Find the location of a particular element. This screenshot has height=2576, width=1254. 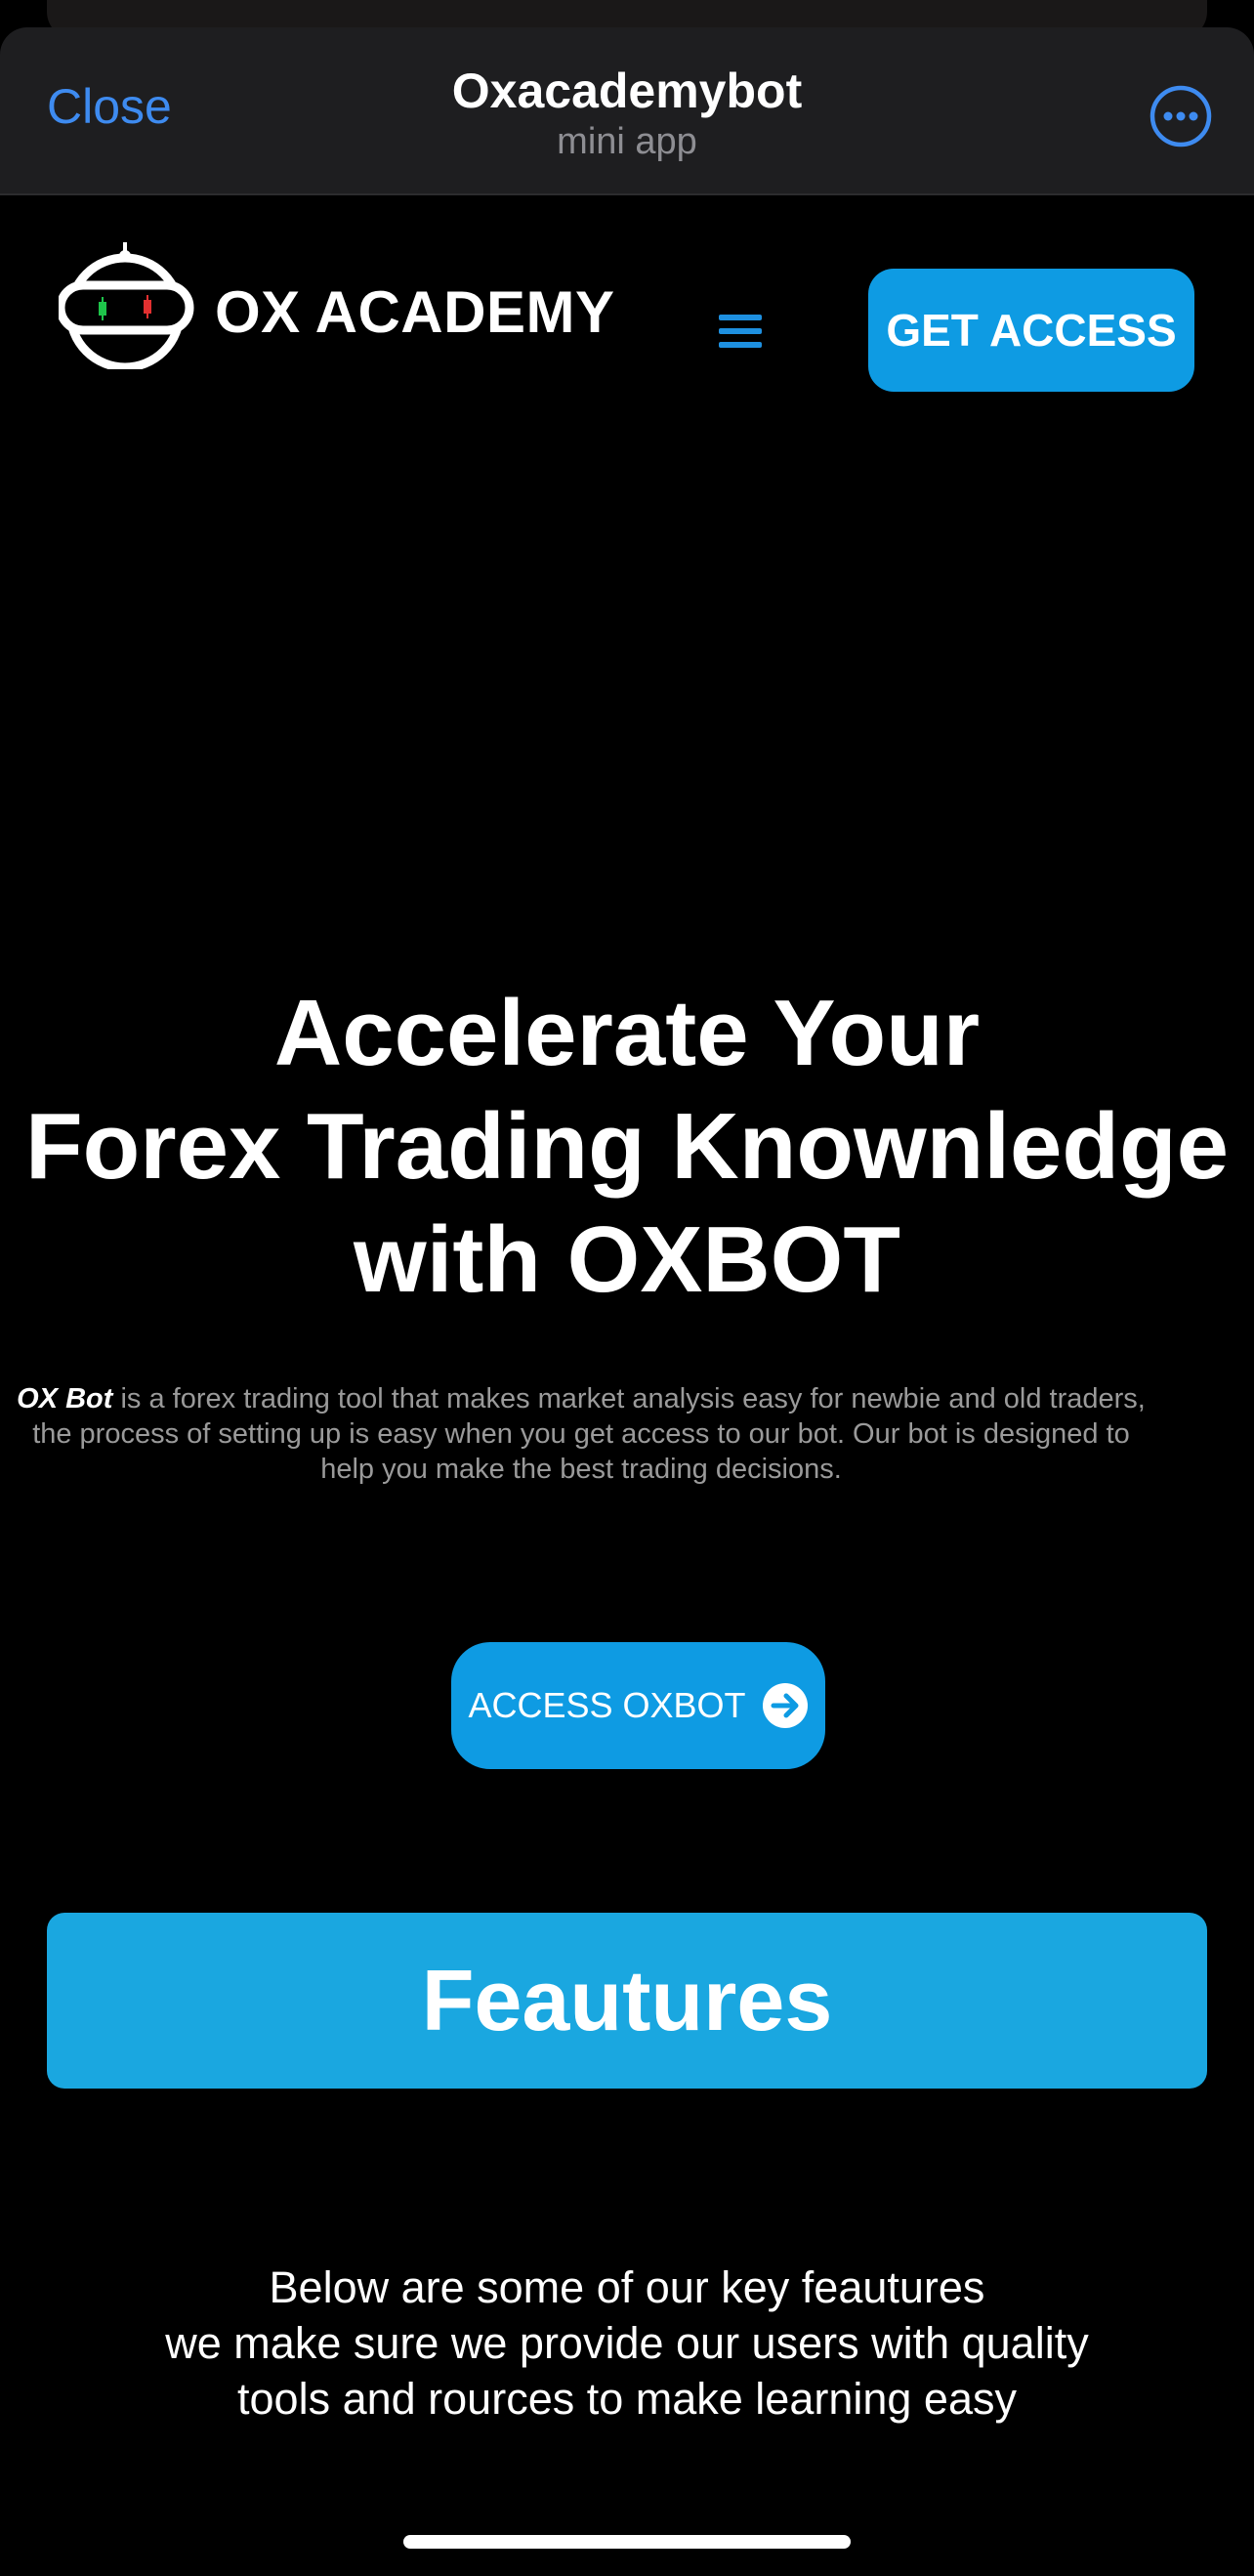

bot-title: Oxacademybot is located at coordinates (627, 90).